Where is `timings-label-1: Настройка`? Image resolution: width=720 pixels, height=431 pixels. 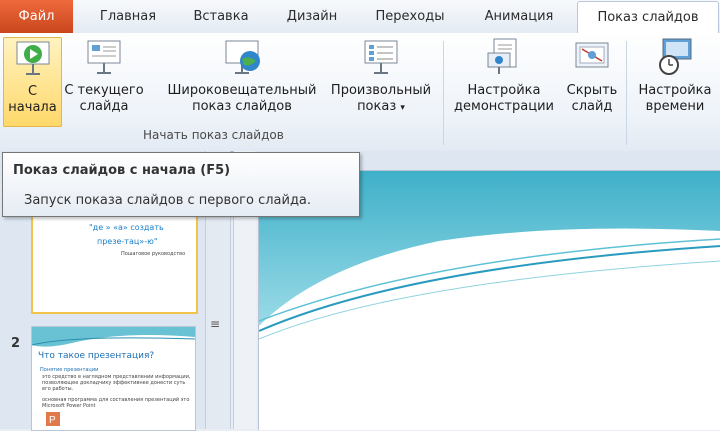
timings-label-1: Настройка is located at coordinates (675, 90).